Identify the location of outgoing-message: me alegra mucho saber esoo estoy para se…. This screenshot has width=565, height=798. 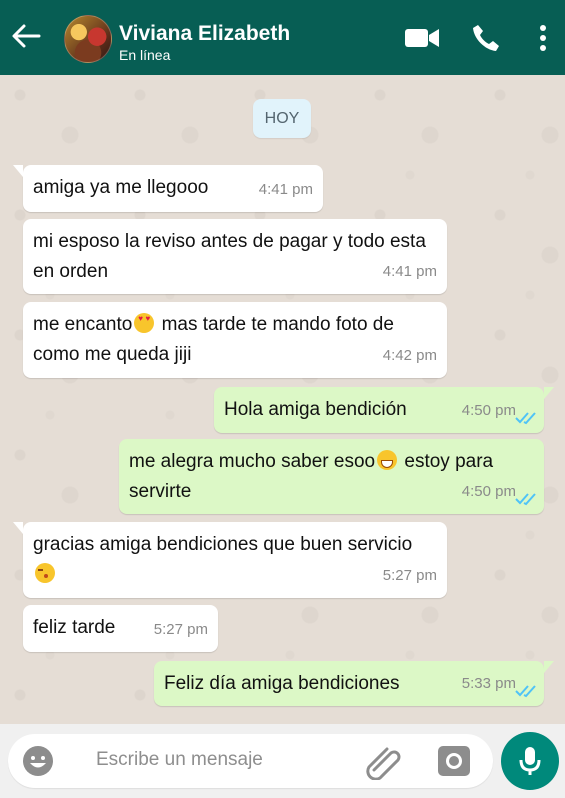
(331, 476).